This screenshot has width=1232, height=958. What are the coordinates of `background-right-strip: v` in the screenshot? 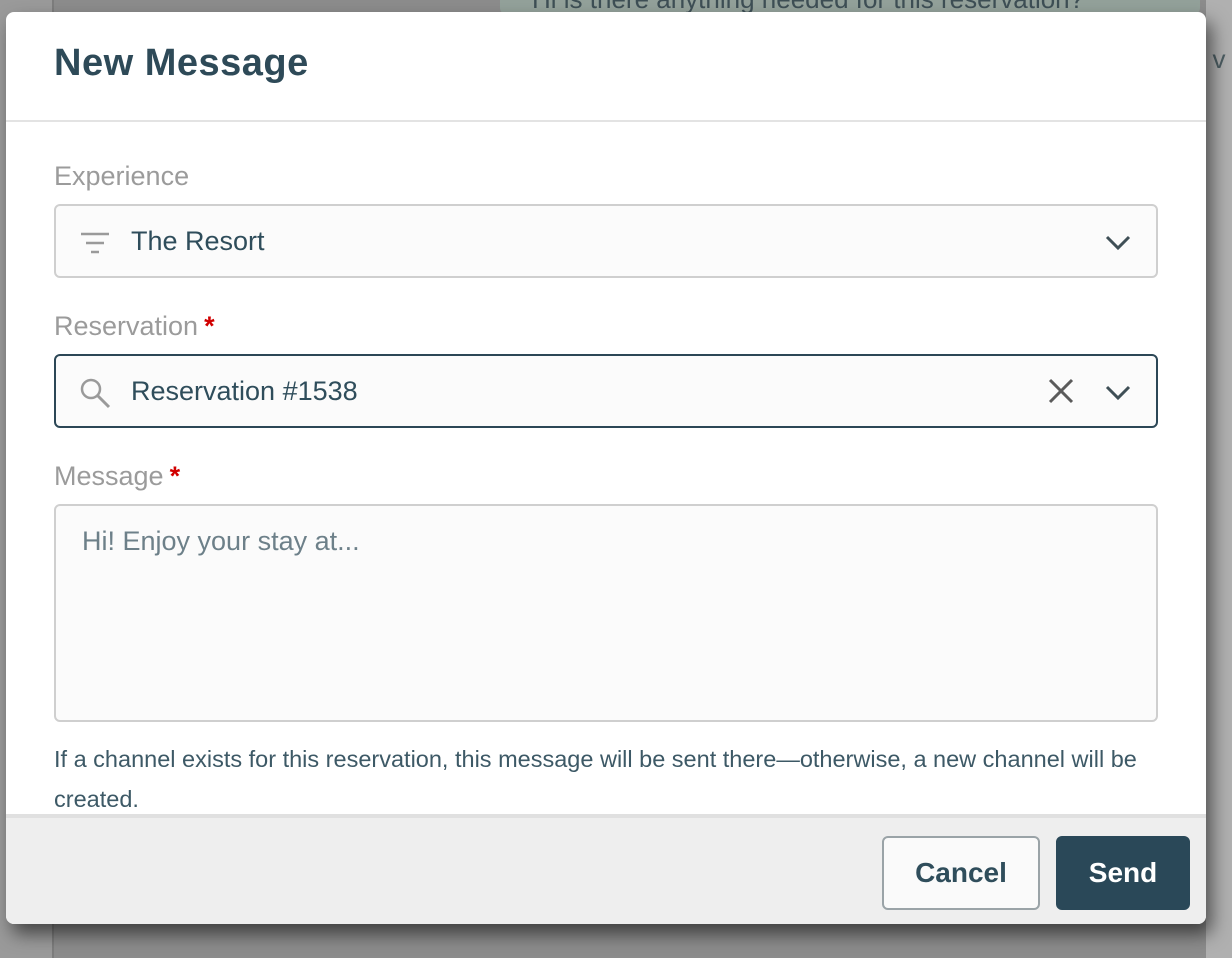 It's located at (1219, 479).